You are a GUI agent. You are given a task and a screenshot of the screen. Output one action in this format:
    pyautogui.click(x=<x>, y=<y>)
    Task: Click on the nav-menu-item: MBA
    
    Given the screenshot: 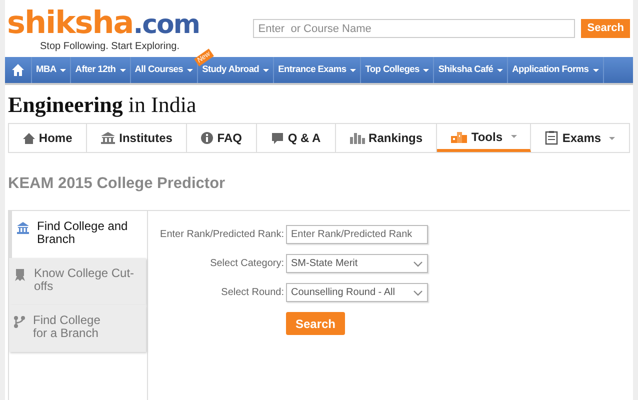 What is the action you would take?
    pyautogui.click(x=52, y=70)
    